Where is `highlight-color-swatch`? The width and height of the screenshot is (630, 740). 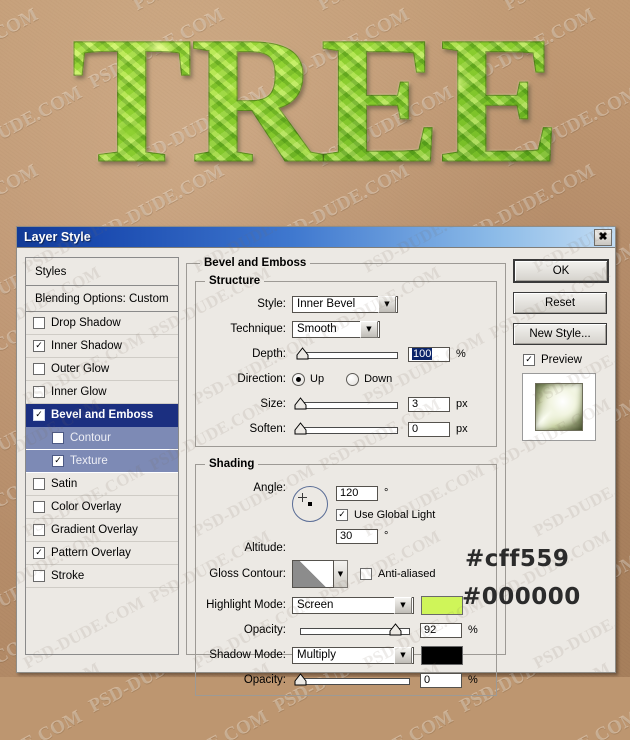
highlight-color-swatch is located at coordinates (442, 605).